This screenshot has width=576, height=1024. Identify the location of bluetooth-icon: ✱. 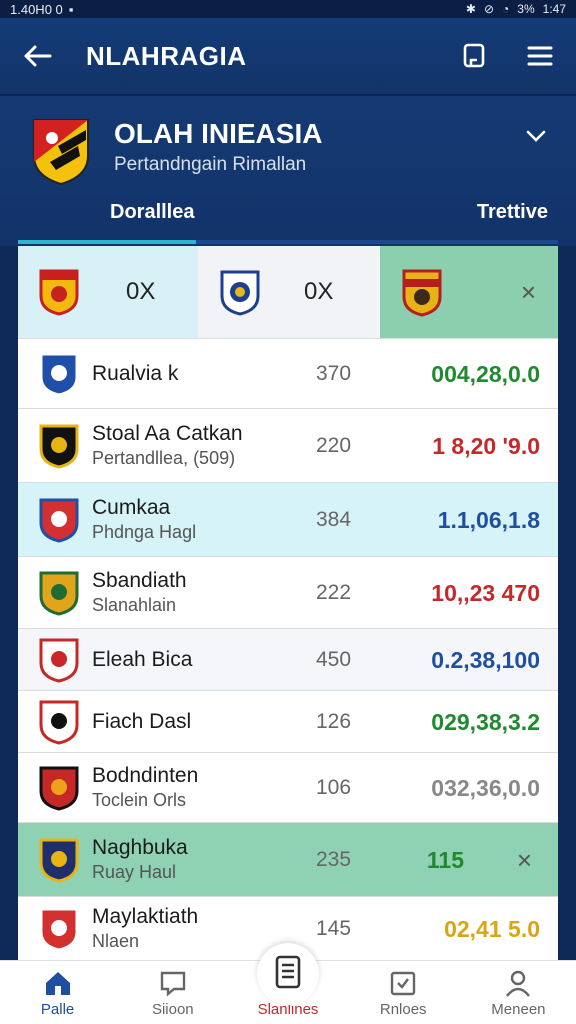
(470, 9).